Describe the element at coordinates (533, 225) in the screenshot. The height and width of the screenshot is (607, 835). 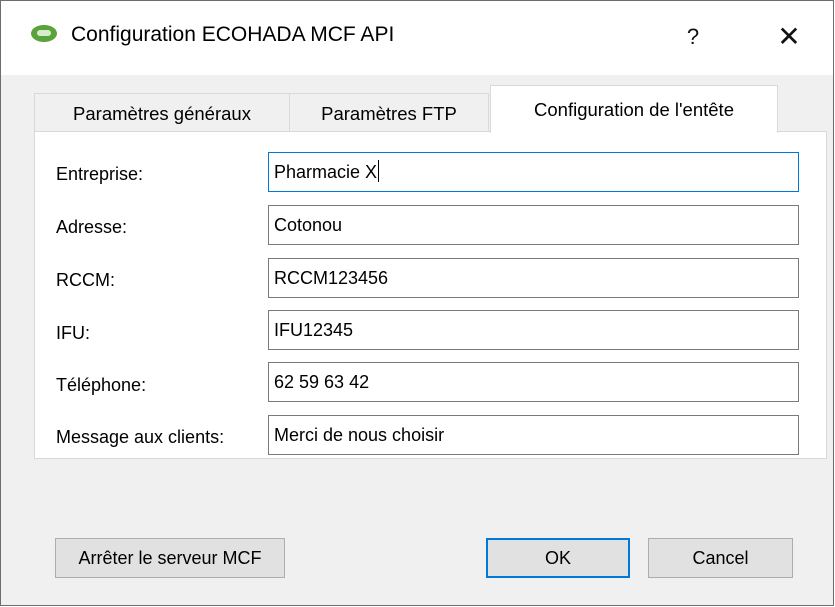
I see `address-field: Cotonou` at that location.